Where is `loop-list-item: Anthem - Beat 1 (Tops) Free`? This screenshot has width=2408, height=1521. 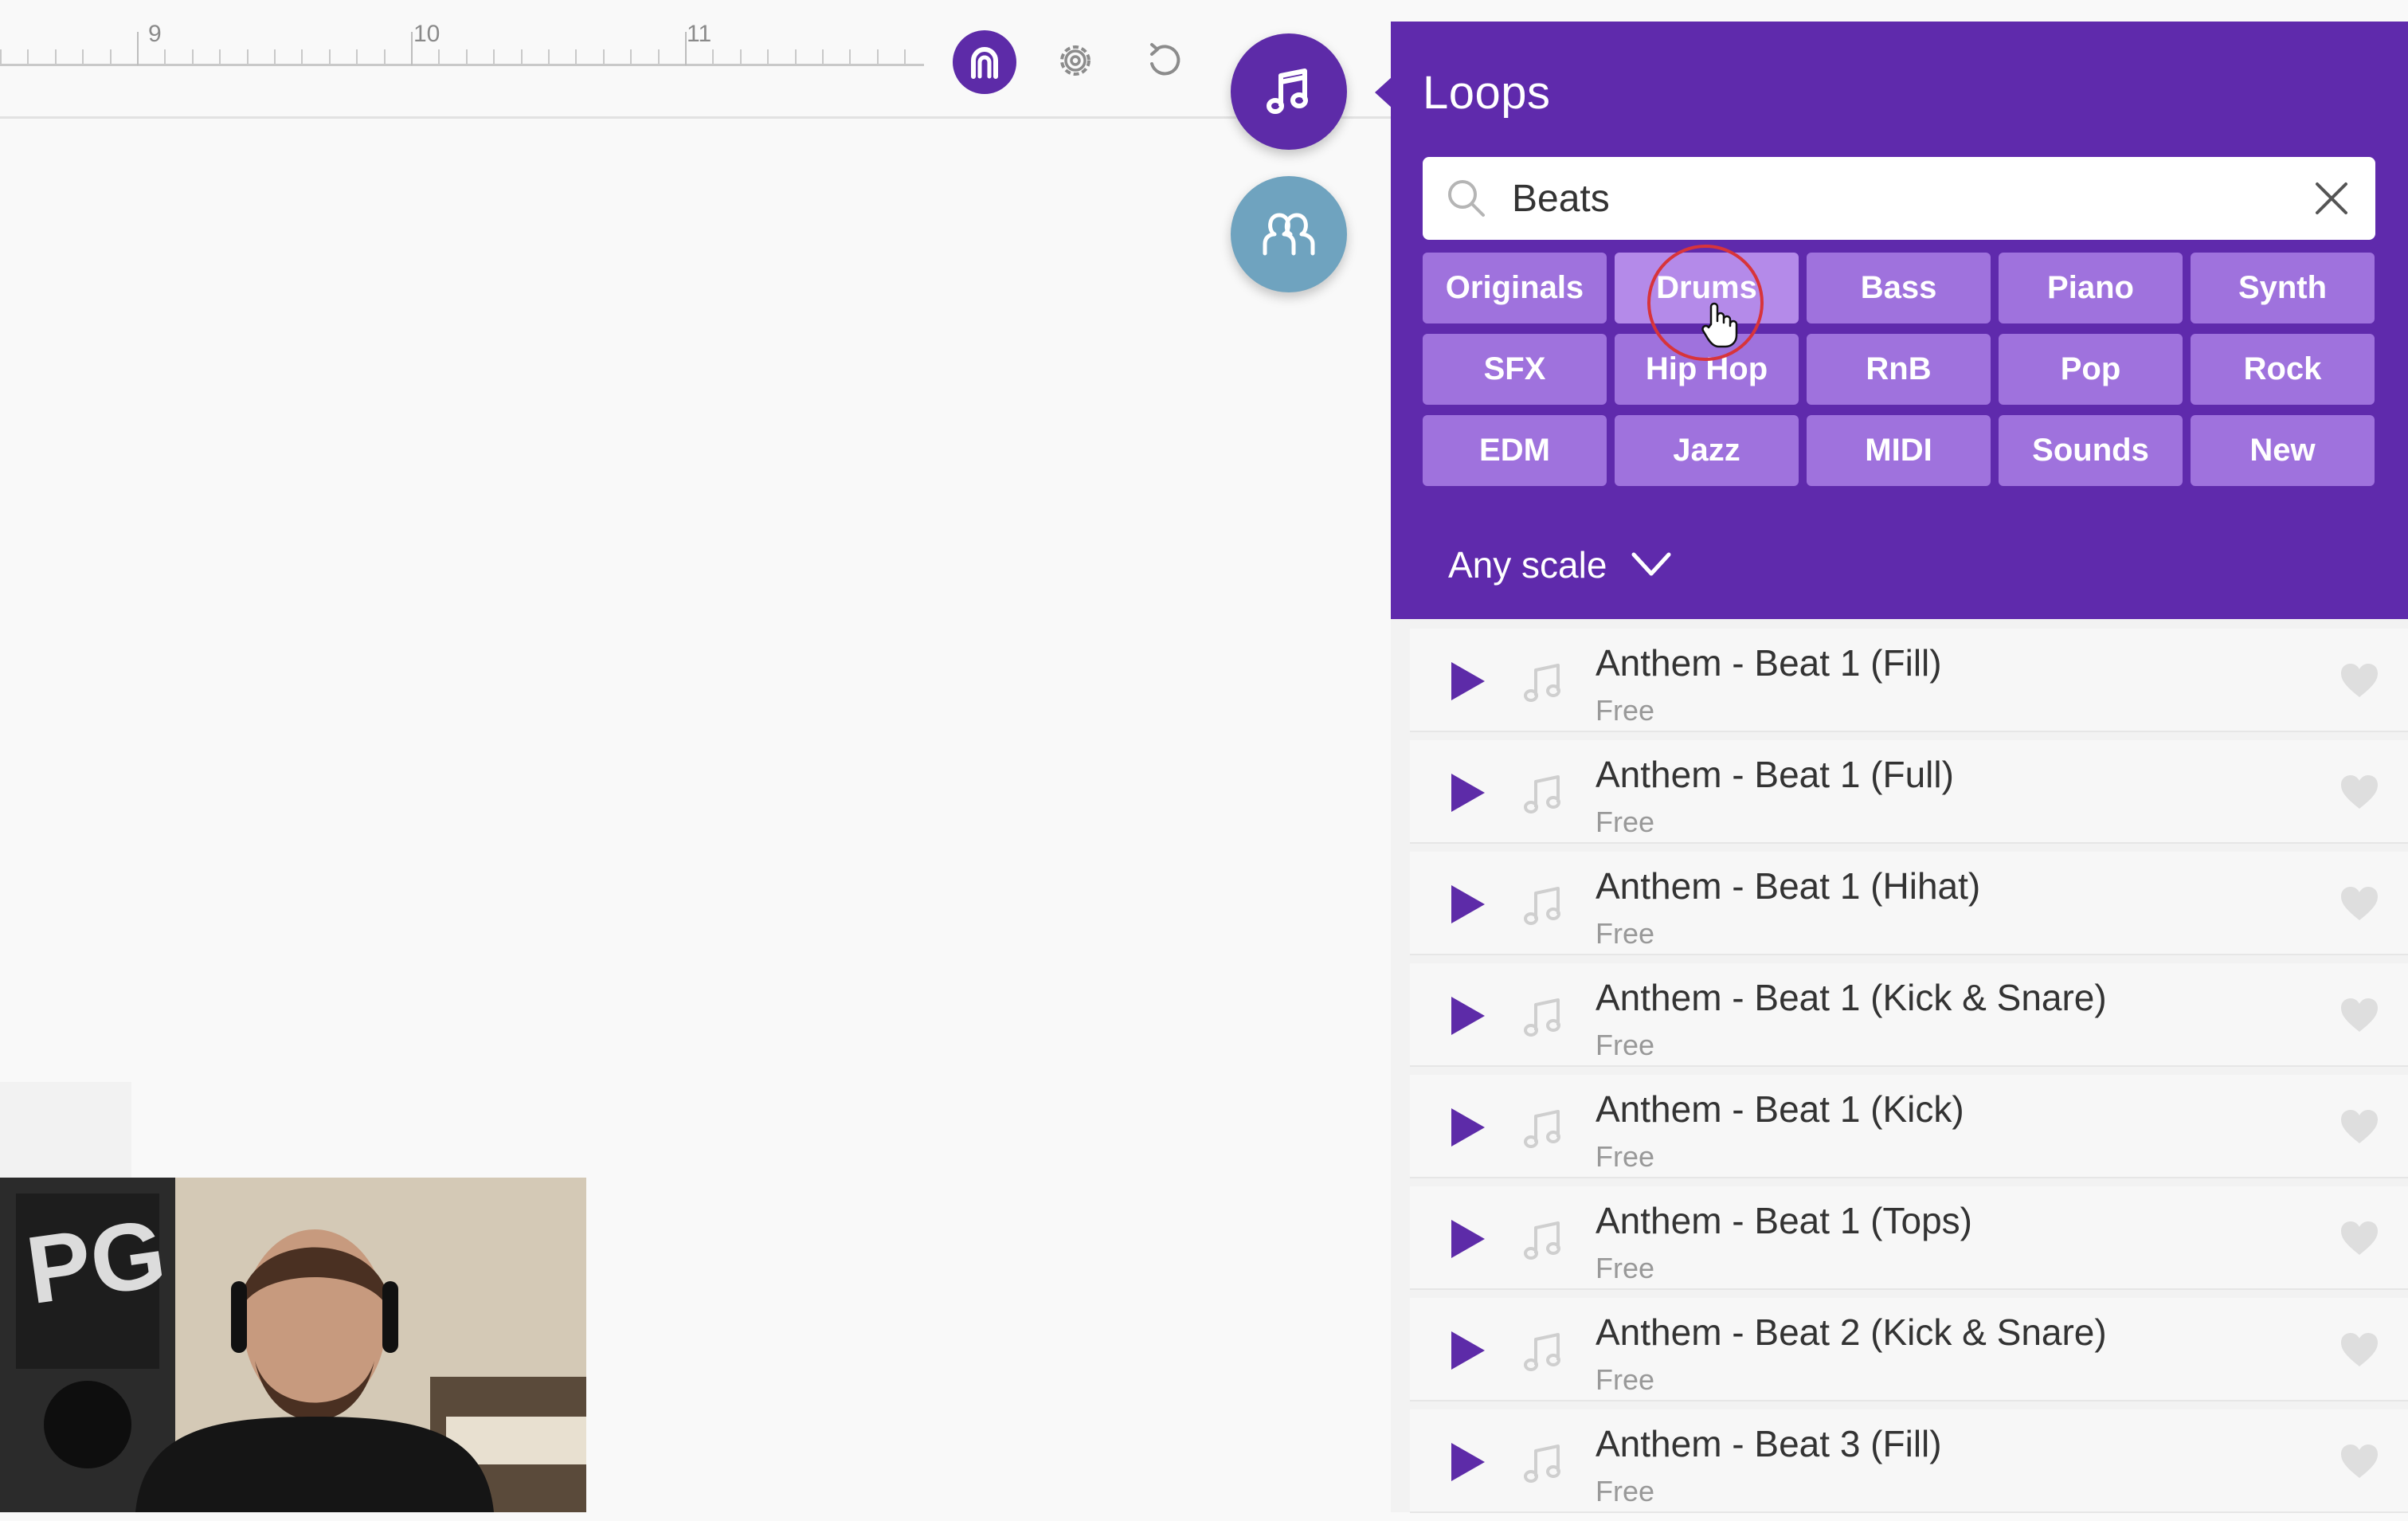 loop-list-item: Anthem - Beat 1 (Tops) Free is located at coordinates (1909, 1238).